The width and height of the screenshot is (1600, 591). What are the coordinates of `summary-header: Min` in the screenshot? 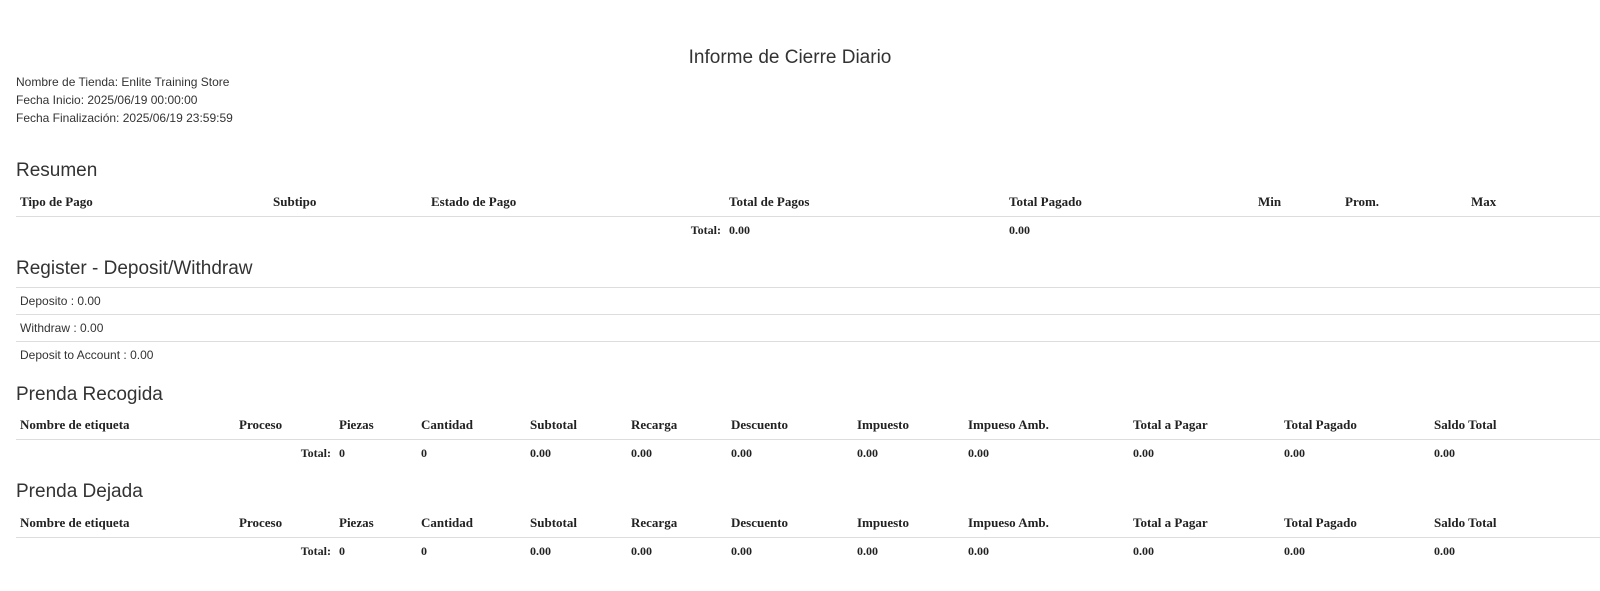 It's located at (1297, 202).